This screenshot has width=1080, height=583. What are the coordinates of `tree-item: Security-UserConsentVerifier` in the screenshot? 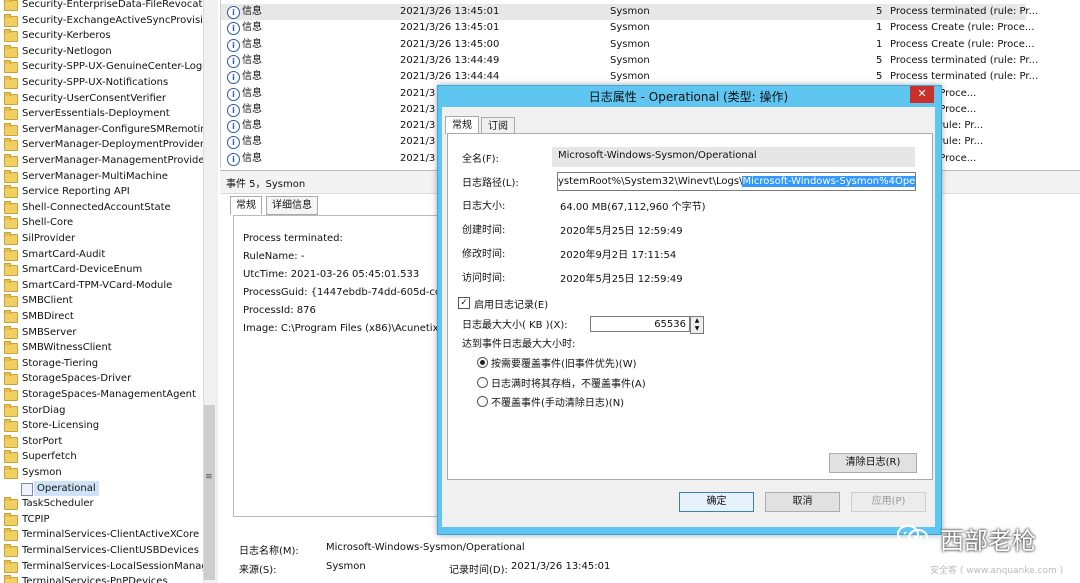 It's located at (101, 99).